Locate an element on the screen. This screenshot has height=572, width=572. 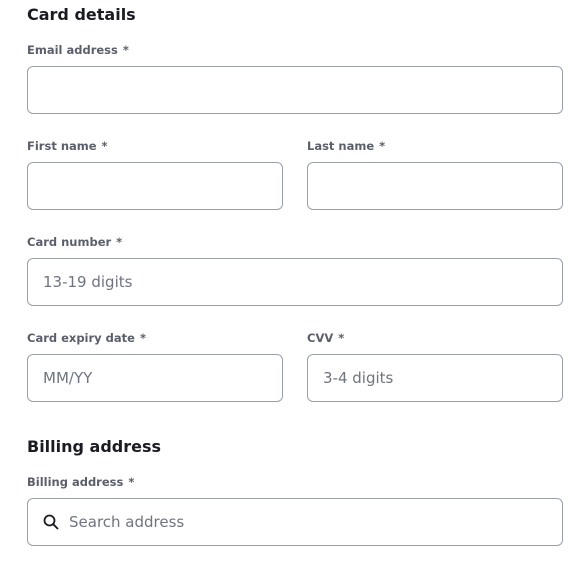
card-number-field-box is located at coordinates (295, 282).